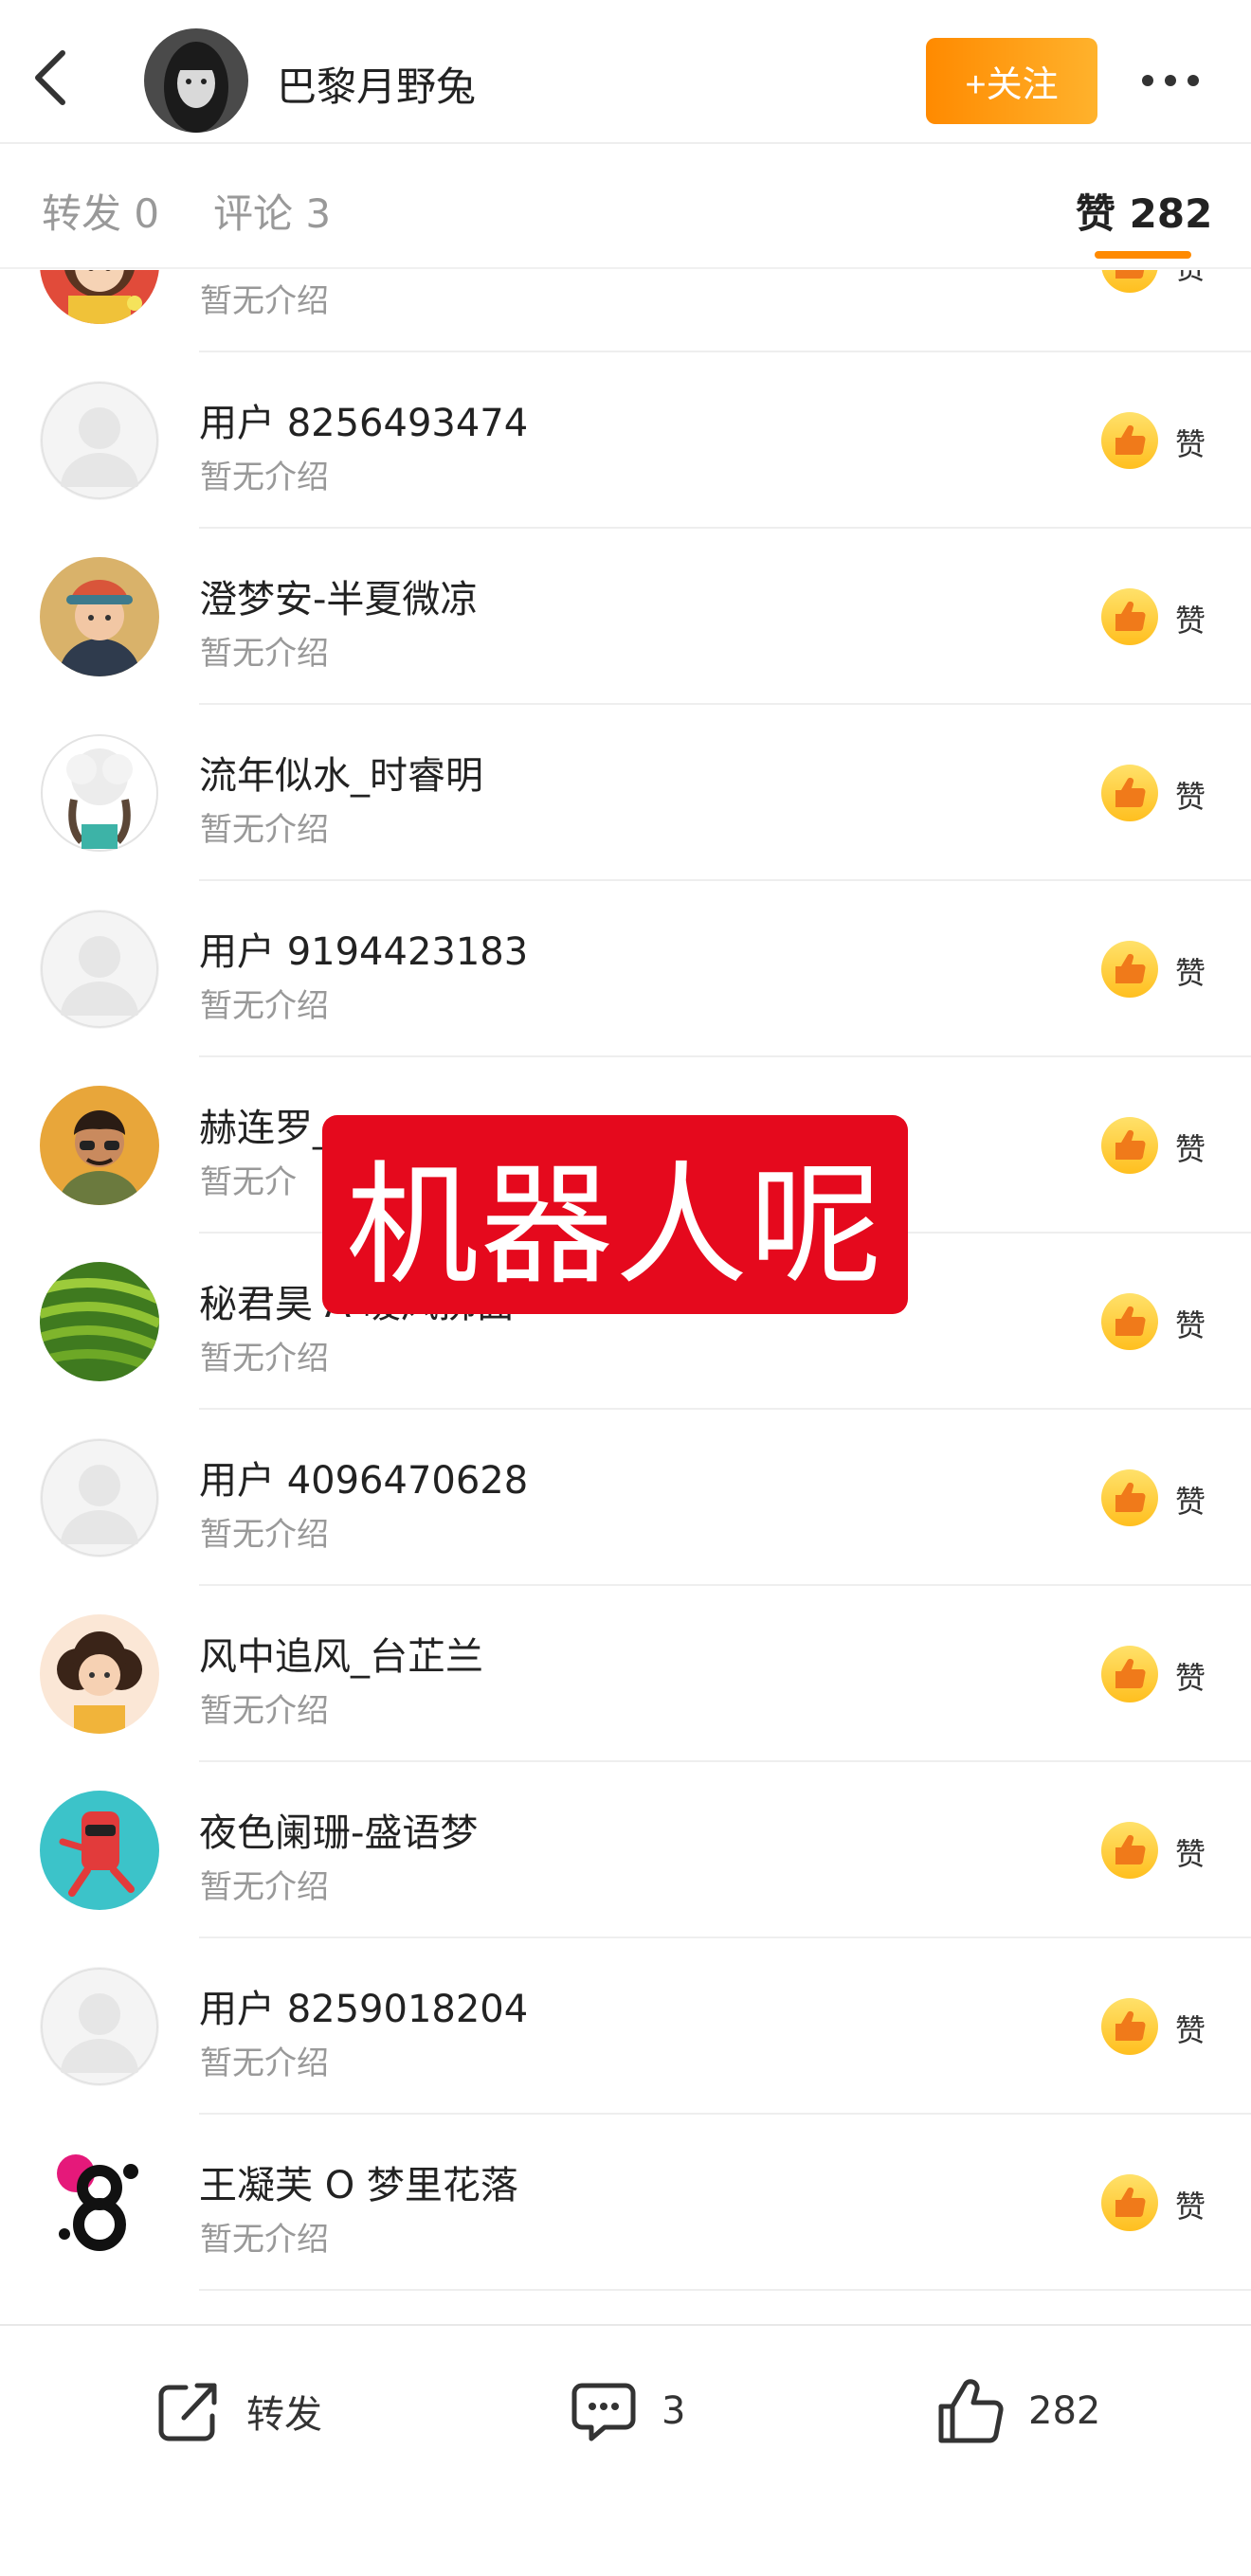  I want to click on user-bio: 暂无介, so click(249, 1182).